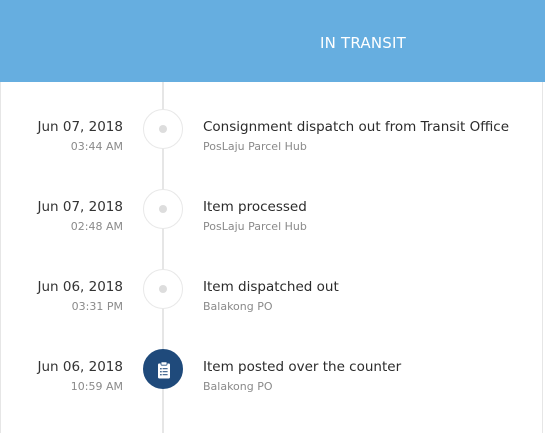 The image size is (545, 433). I want to click on event-time: 03:44 AM, so click(96, 146).